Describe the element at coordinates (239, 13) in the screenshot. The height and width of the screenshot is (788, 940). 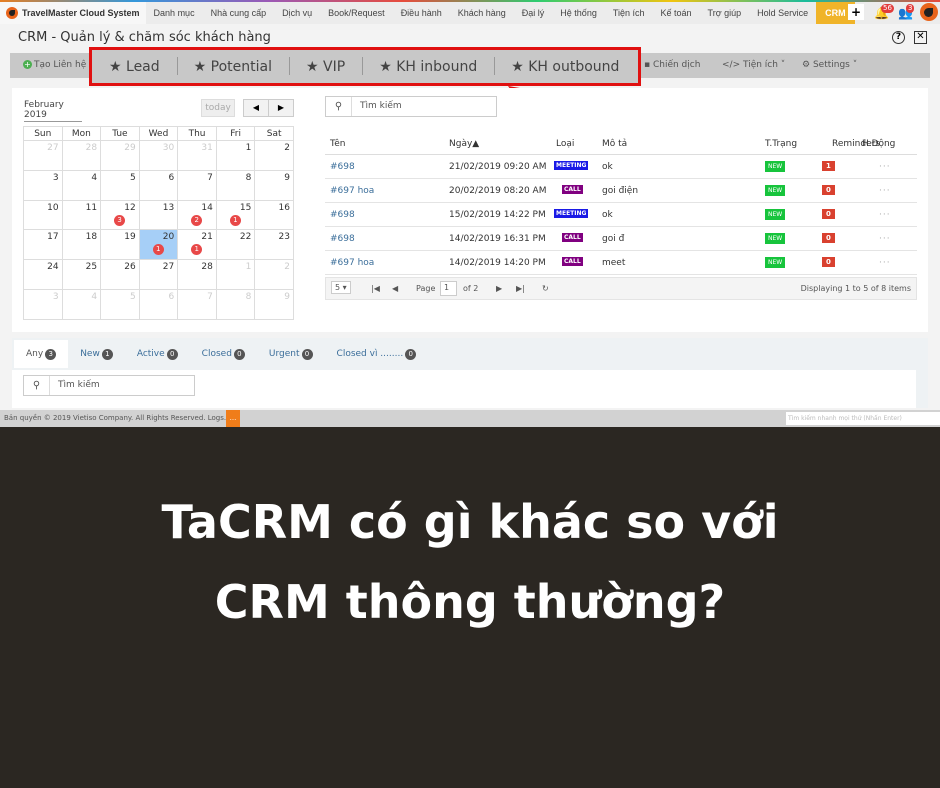
I see `nav-item: Nhà cung cấp` at that location.